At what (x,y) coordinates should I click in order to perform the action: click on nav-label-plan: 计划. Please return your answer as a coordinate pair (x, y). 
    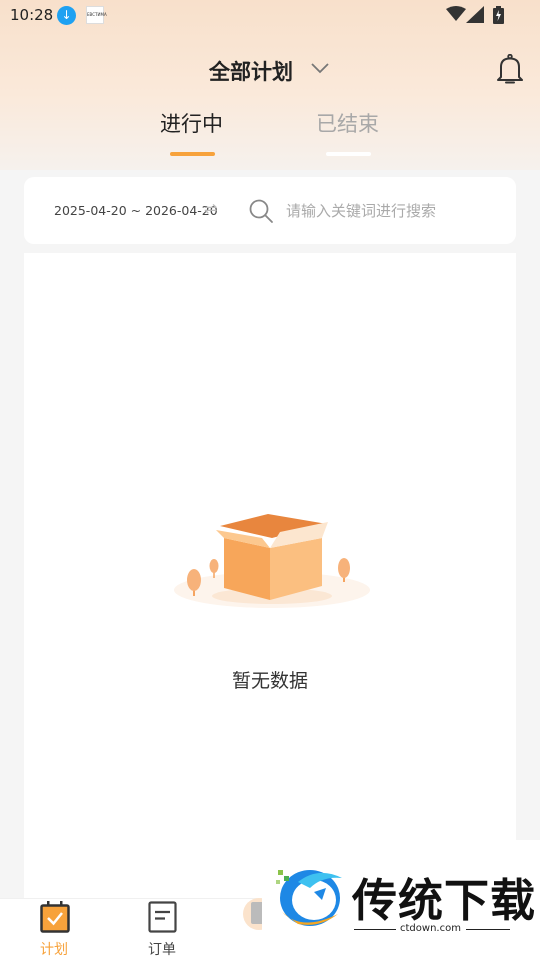
    Looking at the image, I should click on (54, 950).